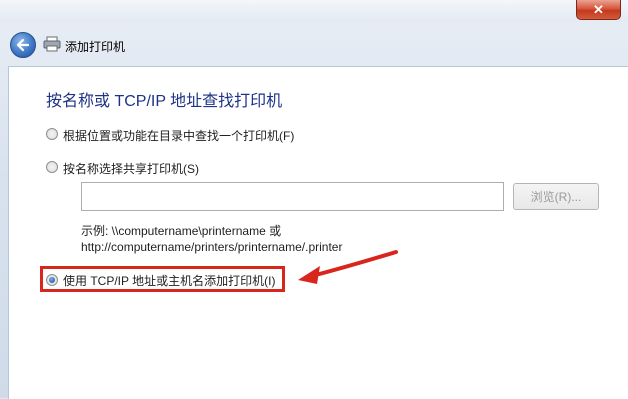 The image size is (628, 399). I want to click on close-icon: ✕, so click(598, 9).